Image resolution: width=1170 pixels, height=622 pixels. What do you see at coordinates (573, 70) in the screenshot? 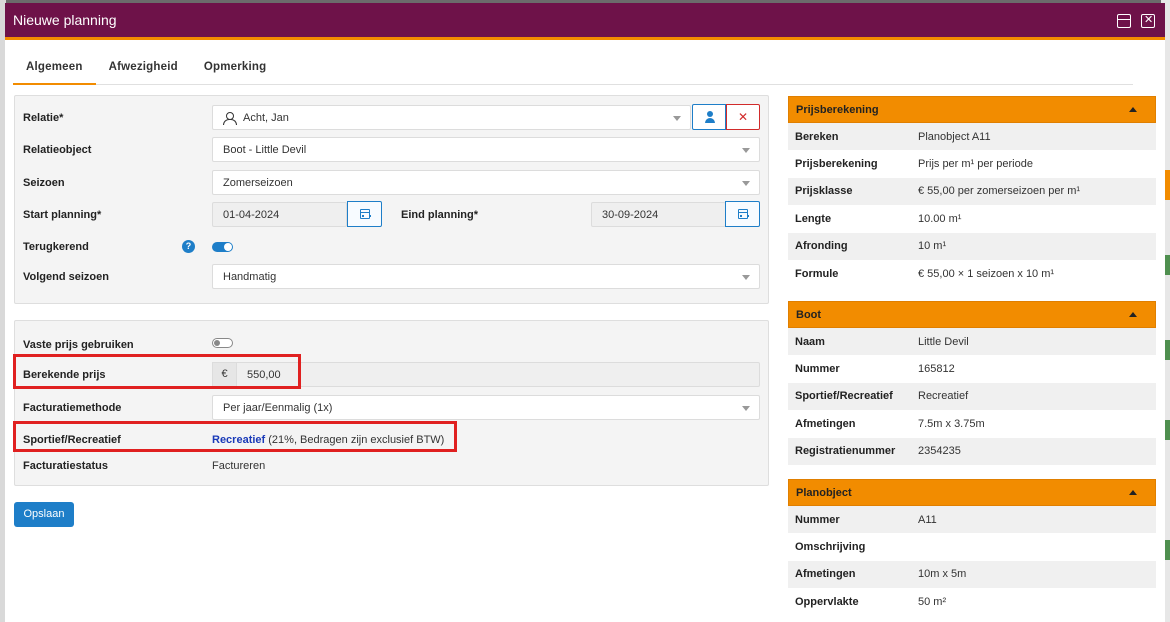
I see `tab-bar: Algemeen Afwezigheid Opmerking` at bounding box center [573, 70].